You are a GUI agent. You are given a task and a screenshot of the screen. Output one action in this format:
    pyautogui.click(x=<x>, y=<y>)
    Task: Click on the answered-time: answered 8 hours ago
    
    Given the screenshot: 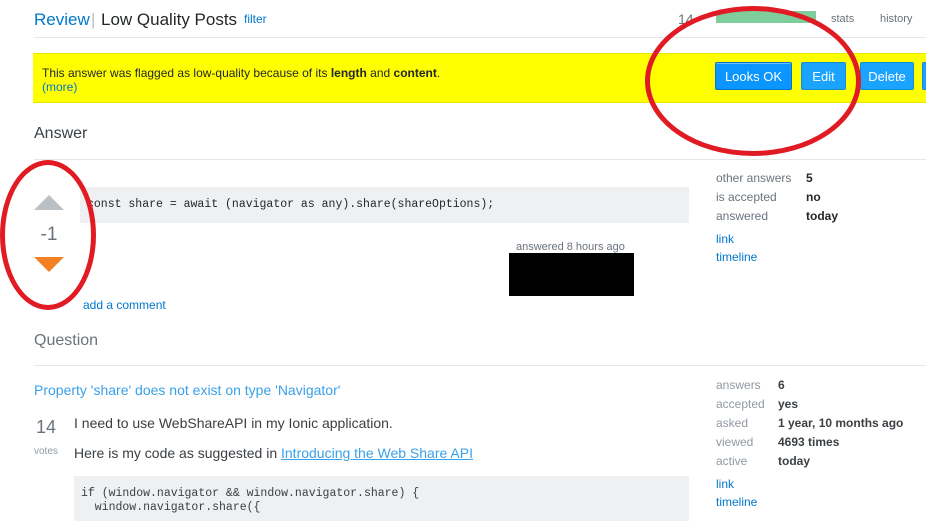 What is the action you would take?
    pyautogui.click(x=570, y=247)
    